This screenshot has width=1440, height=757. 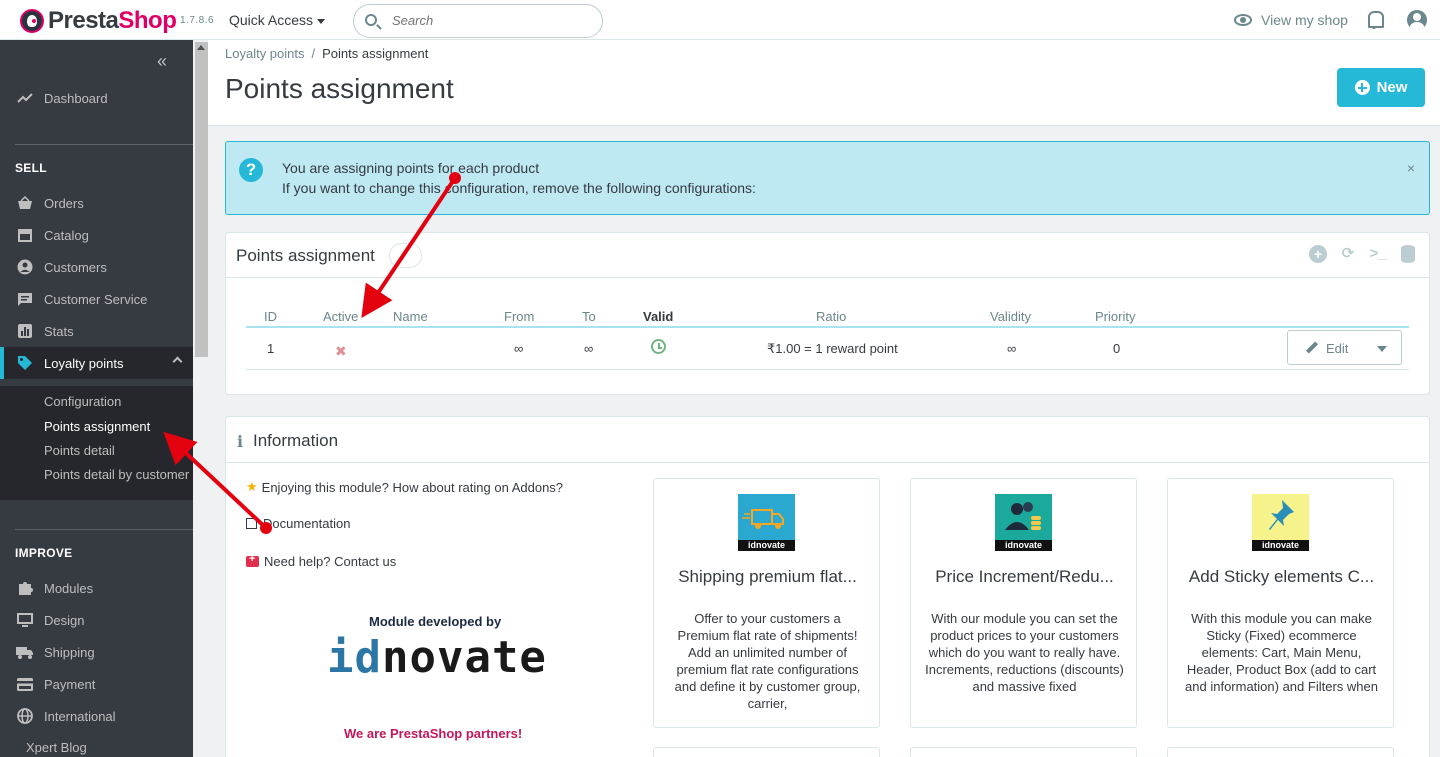 I want to click on sidebar-item-international: International, so click(x=96, y=716).